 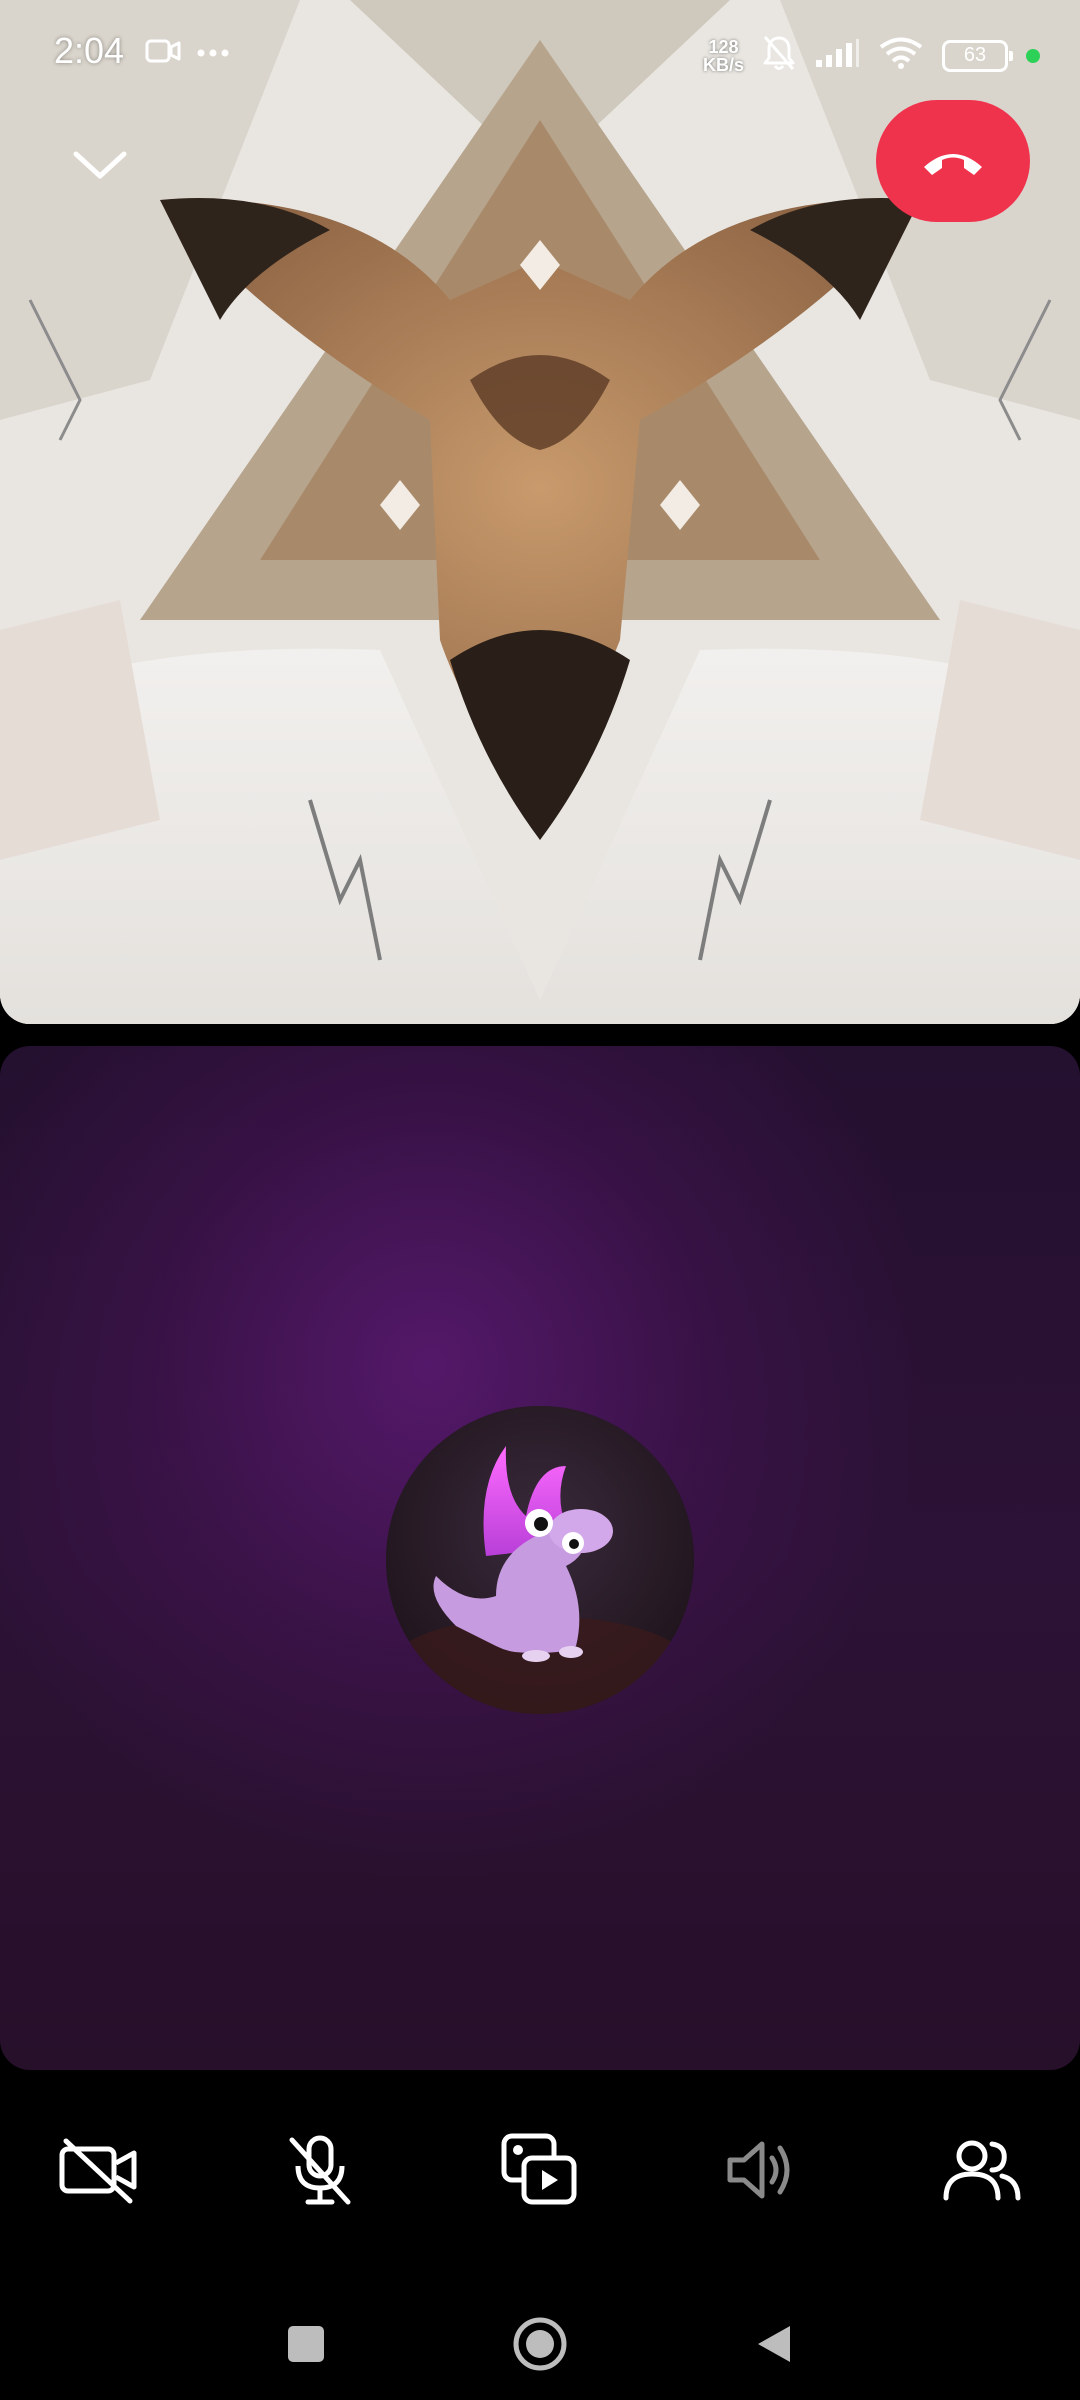 I want to click on end-call-button, so click(x=953, y=161).